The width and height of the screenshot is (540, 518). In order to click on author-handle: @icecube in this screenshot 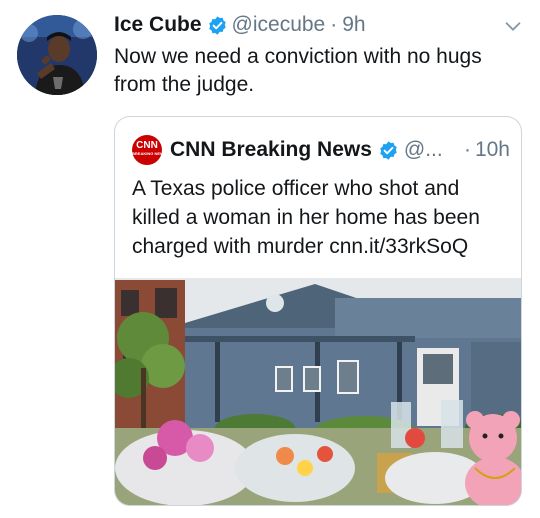, I will do `click(279, 25)`.